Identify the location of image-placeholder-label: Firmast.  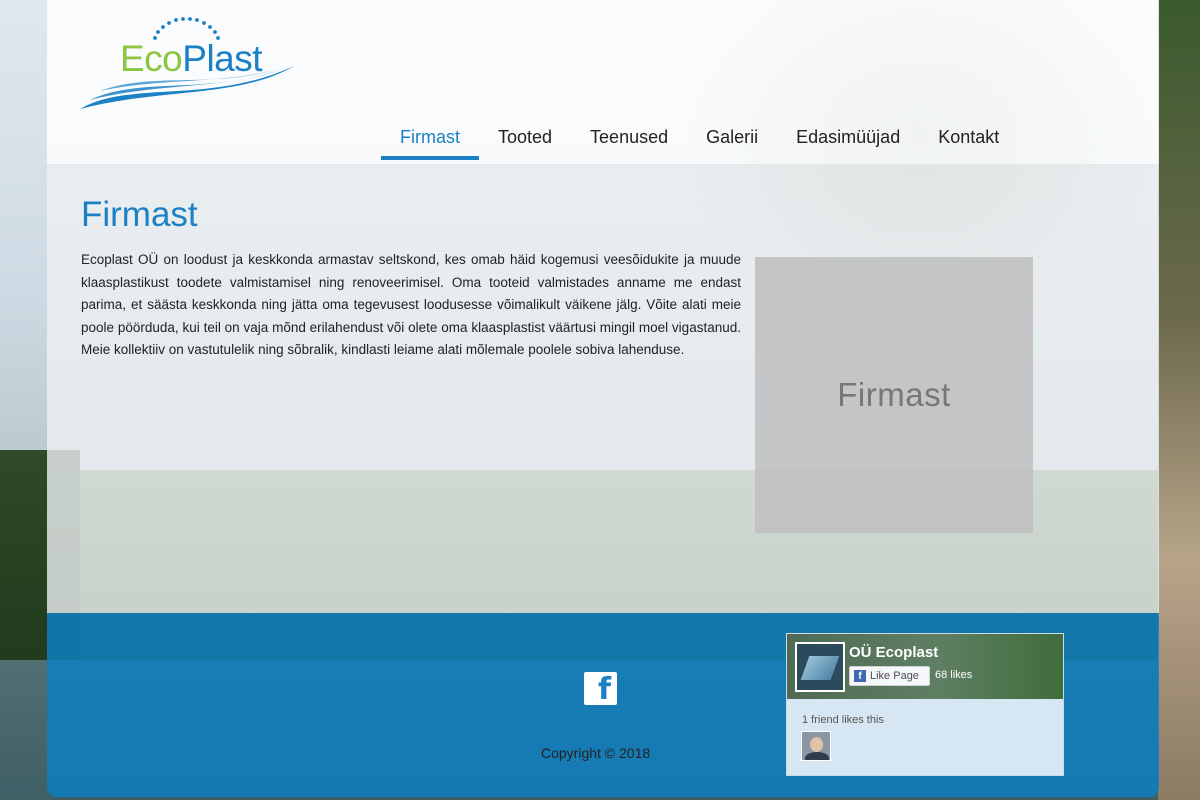
(894, 394).